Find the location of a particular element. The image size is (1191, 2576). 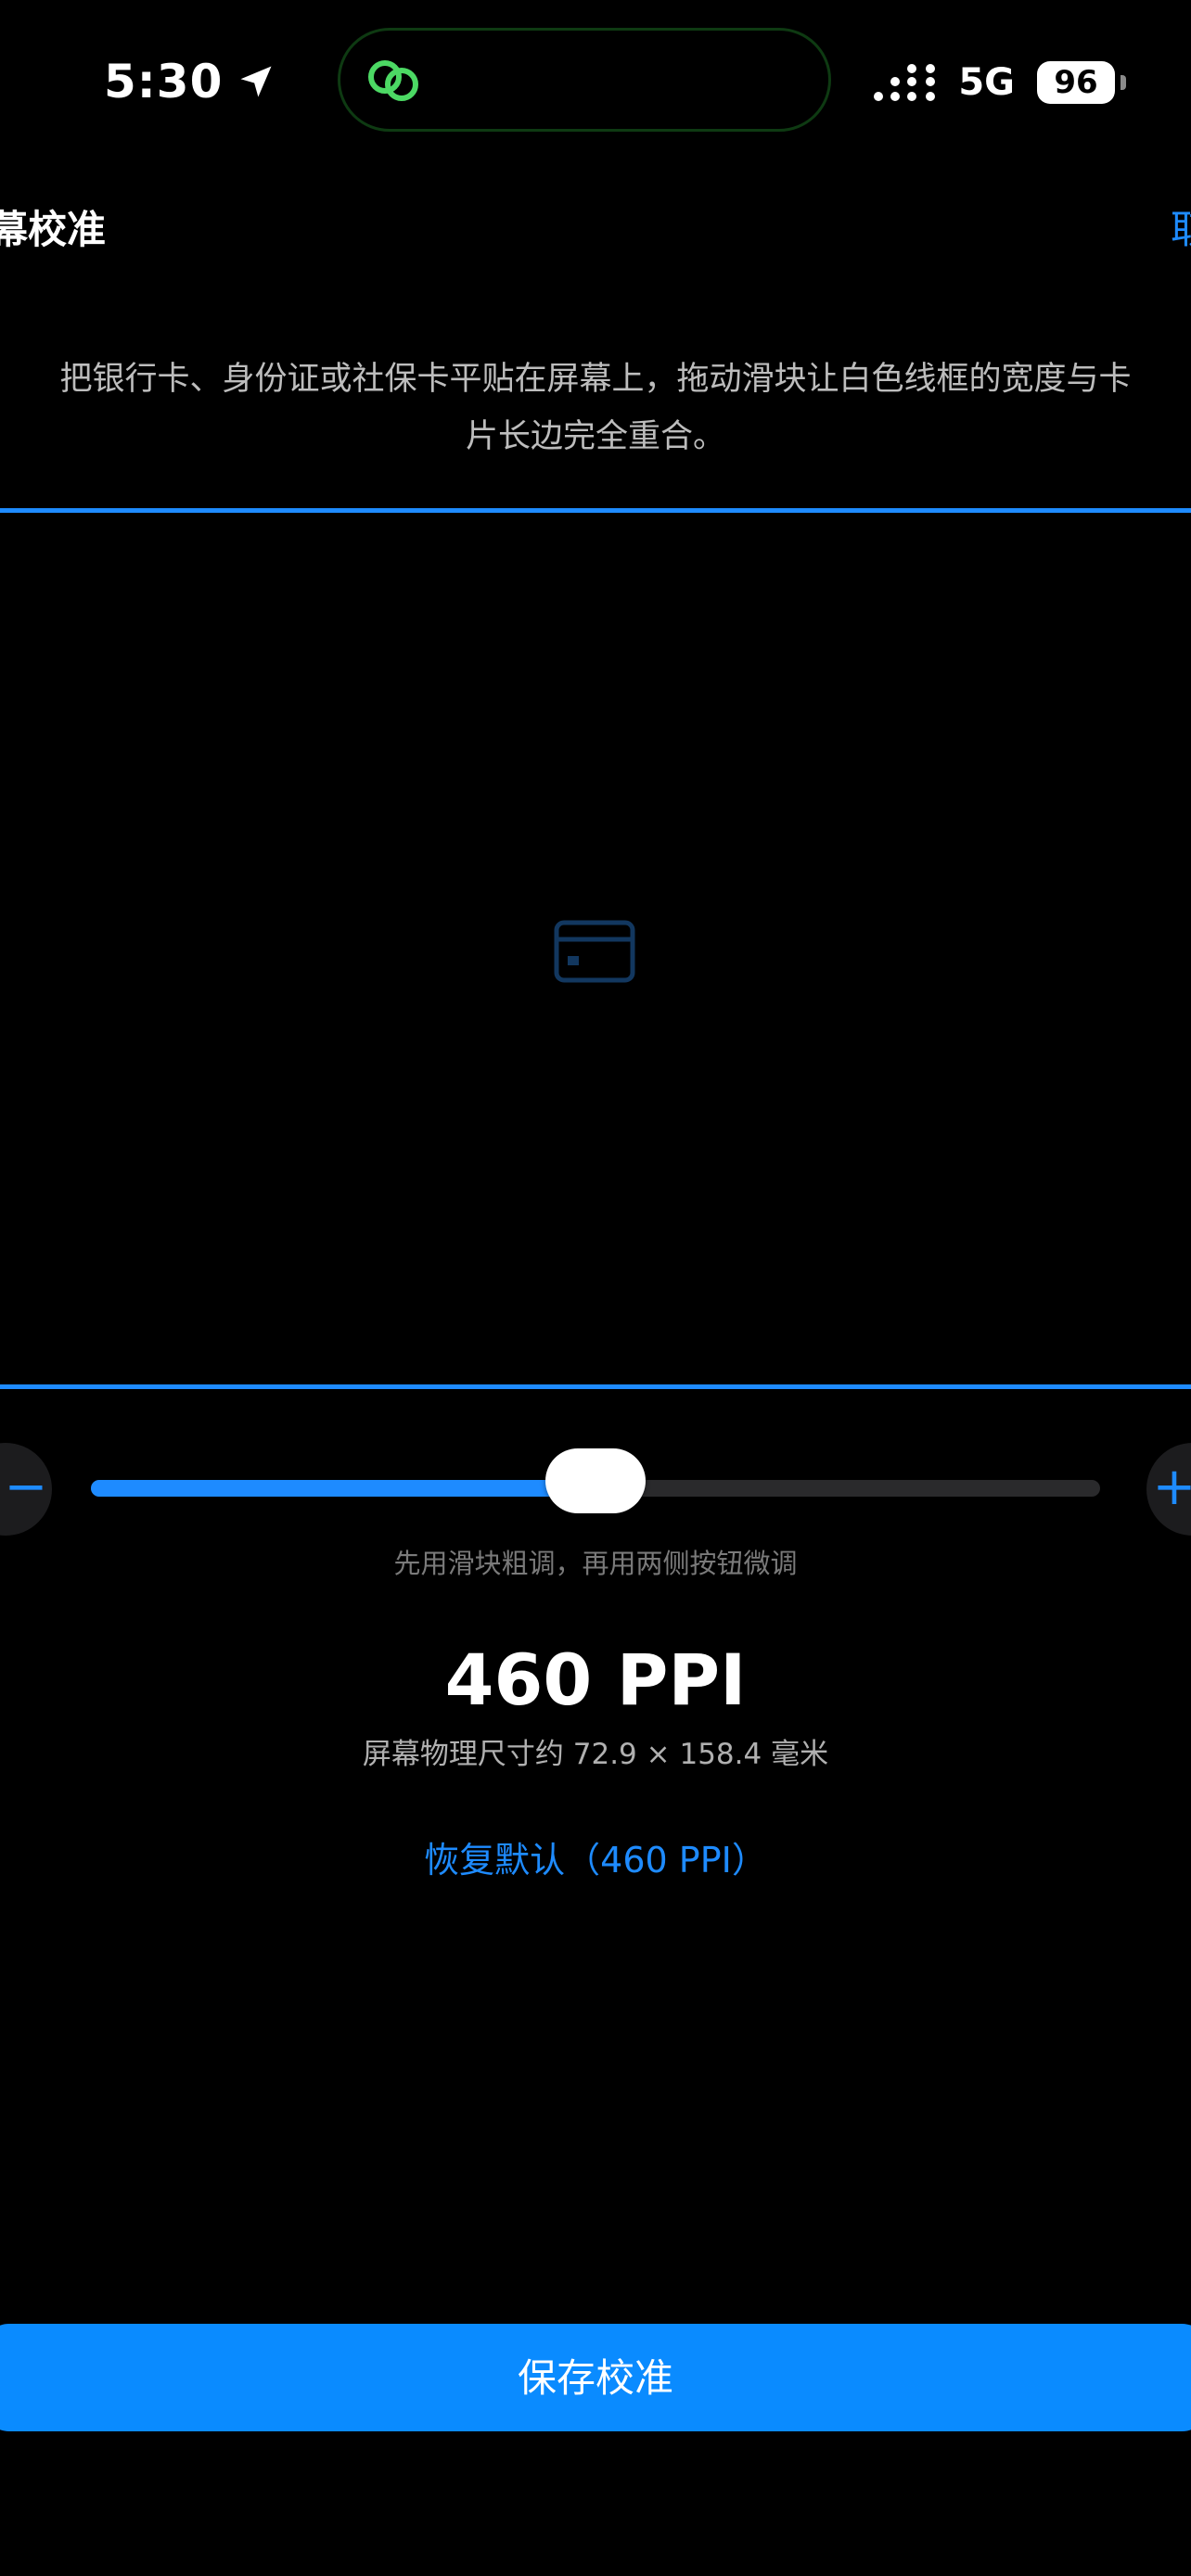

battery-icon: 96 is located at coordinates (1081, 82).